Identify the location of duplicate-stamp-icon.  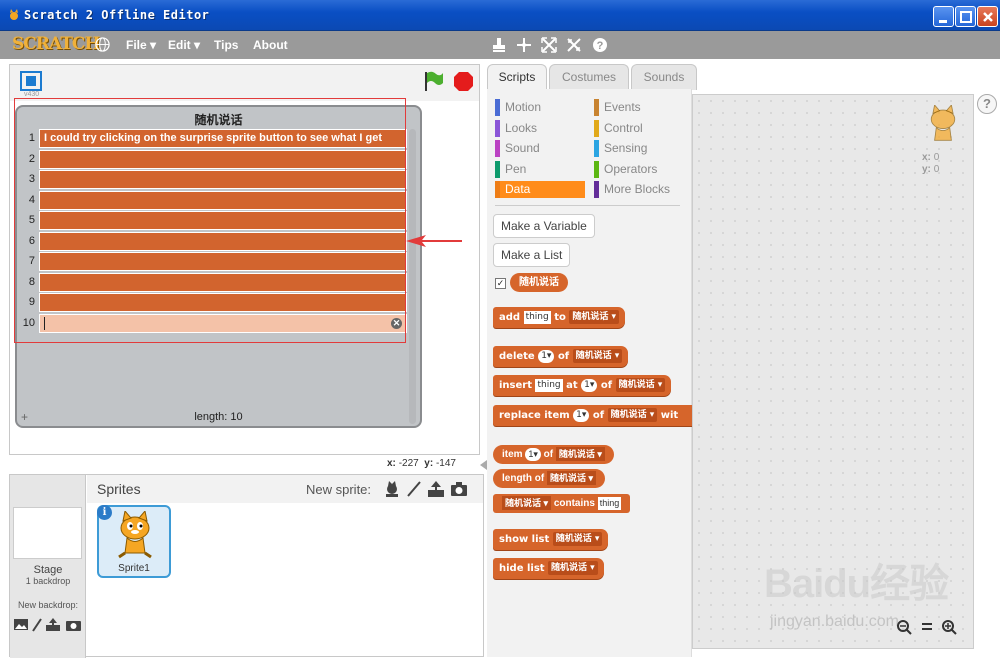
(499, 45).